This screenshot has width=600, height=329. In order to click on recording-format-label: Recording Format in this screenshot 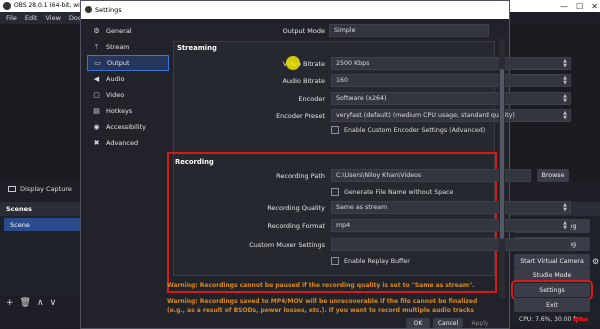, I will do `click(296, 226)`.